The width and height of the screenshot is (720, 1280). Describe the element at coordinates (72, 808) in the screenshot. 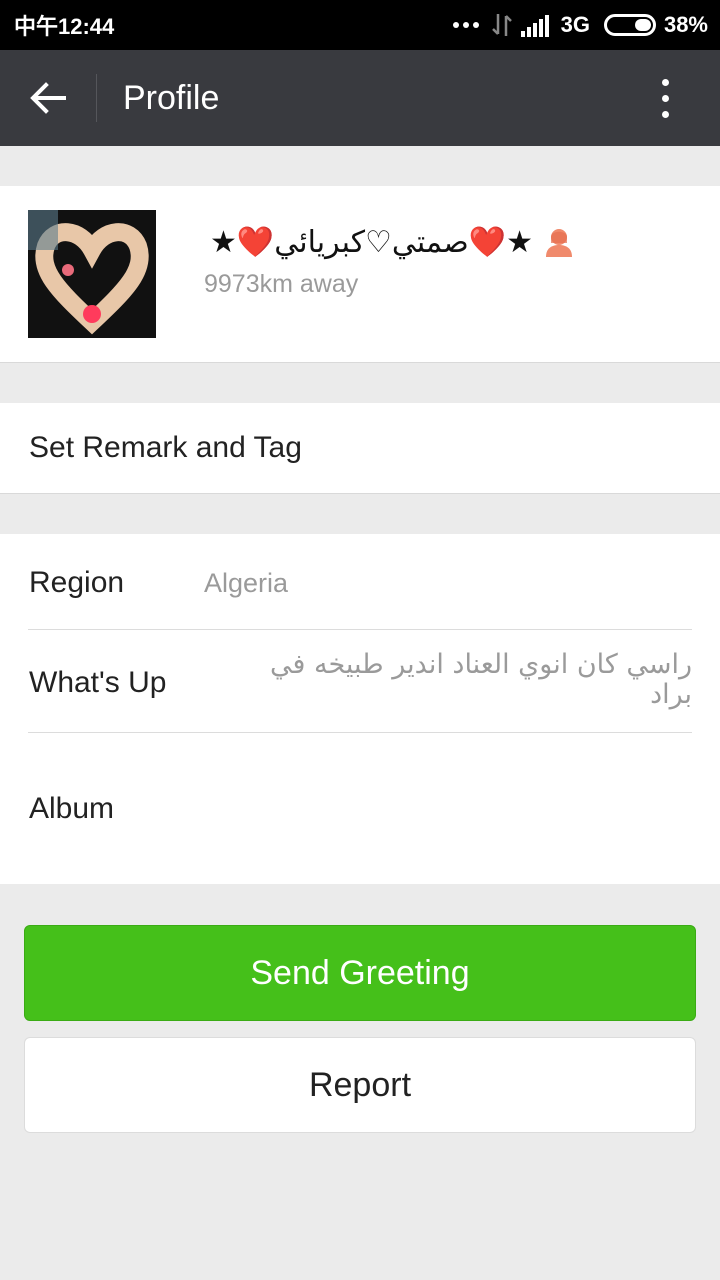

I see `album-label: Album` at that location.